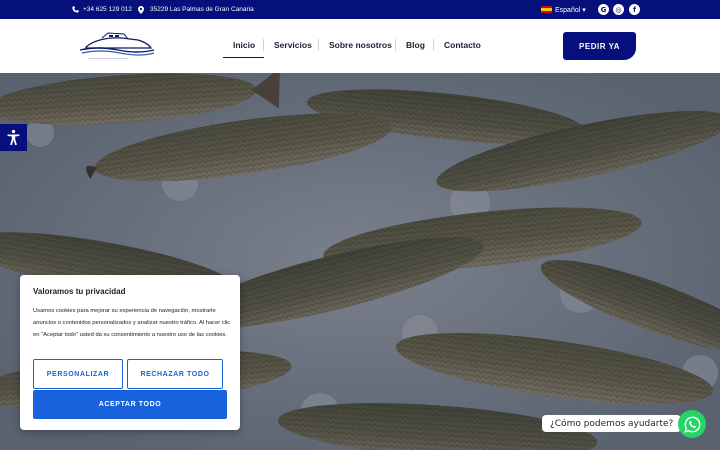 The image size is (720, 450). I want to click on nav-sobre-nosotros: Sobre nosotros, so click(360, 45).